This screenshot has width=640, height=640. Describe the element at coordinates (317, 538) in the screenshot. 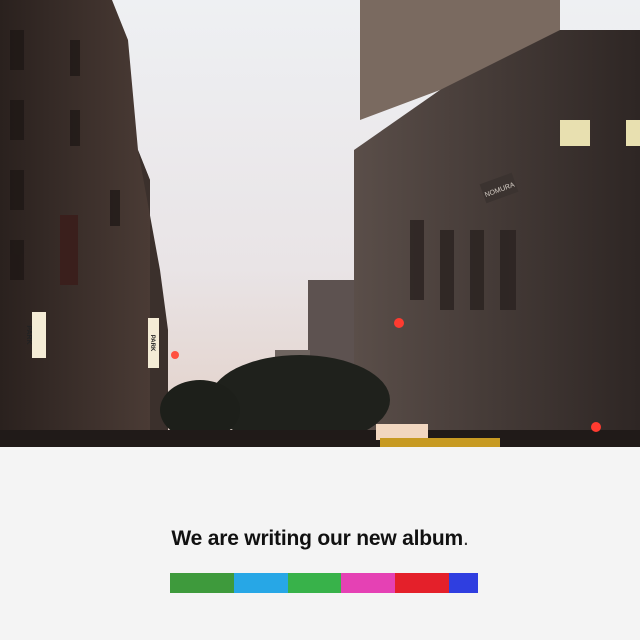

I see `caption-main: We are writing our new album` at that location.